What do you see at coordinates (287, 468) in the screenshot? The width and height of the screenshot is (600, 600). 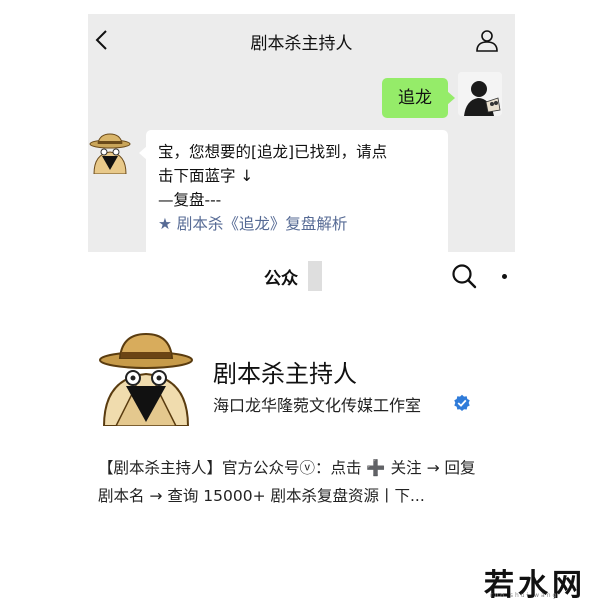 I see `description-line: 【剧本杀主持人】官方公众号ⓥ：点击 ➕ 关注 → 回复` at bounding box center [287, 468].